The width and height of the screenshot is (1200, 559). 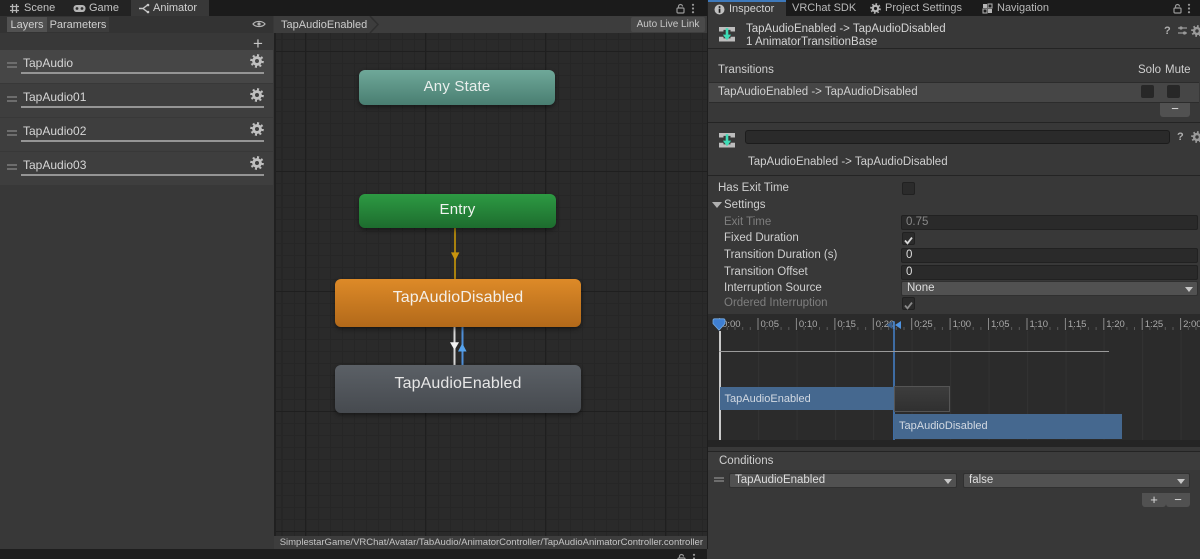 What do you see at coordinates (1154, 324) in the screenshot?
I see `svg-text: 1:25` at bounding box center [1154, 324].